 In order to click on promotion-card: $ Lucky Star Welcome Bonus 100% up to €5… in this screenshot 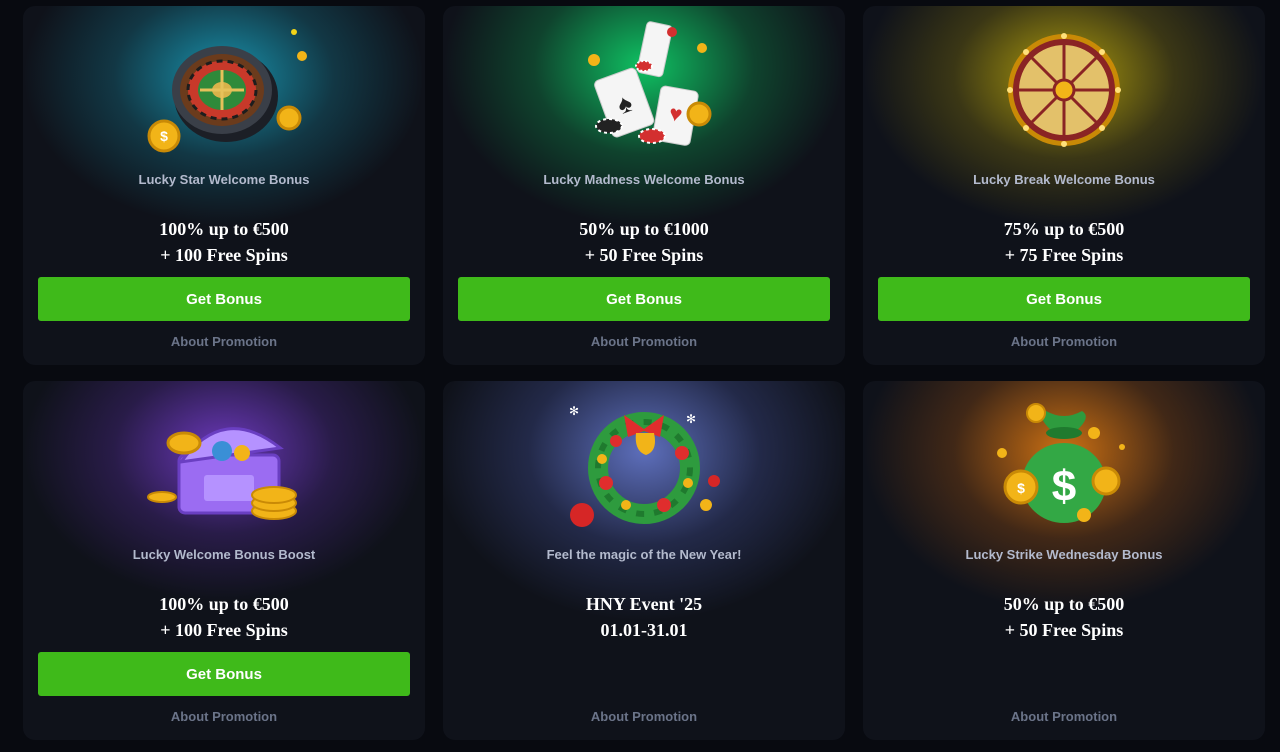, I will do `click(224, 185)`.